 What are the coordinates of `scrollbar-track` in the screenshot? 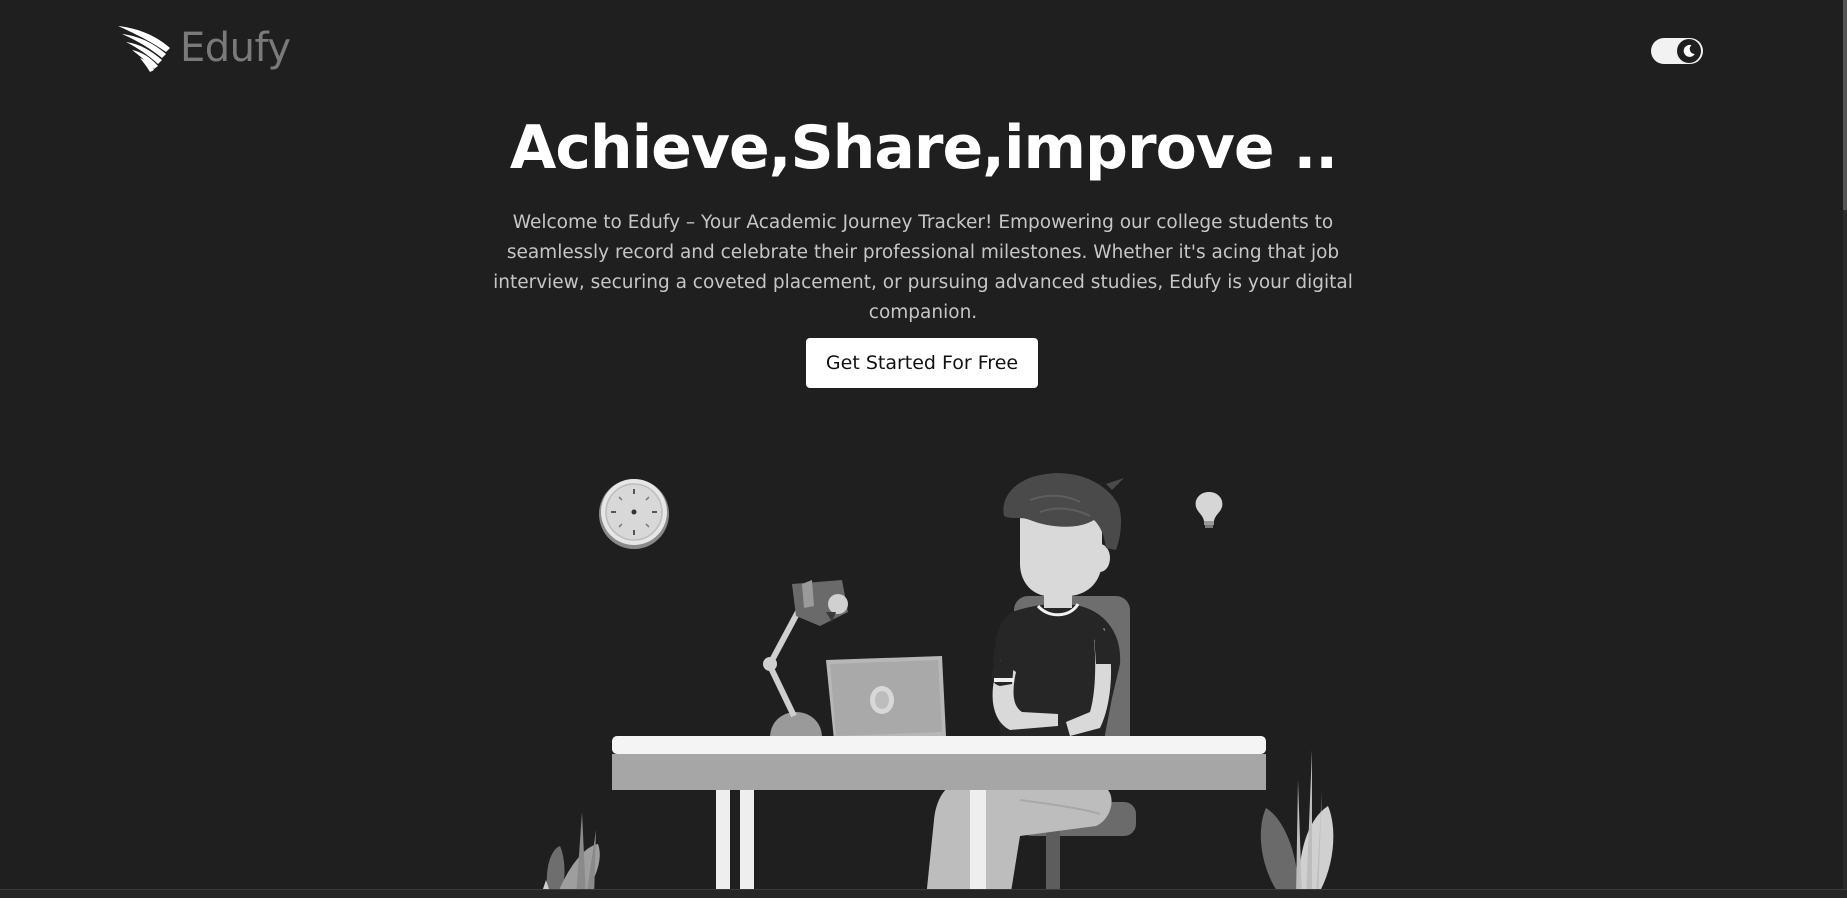 It's located at (1845, 449).